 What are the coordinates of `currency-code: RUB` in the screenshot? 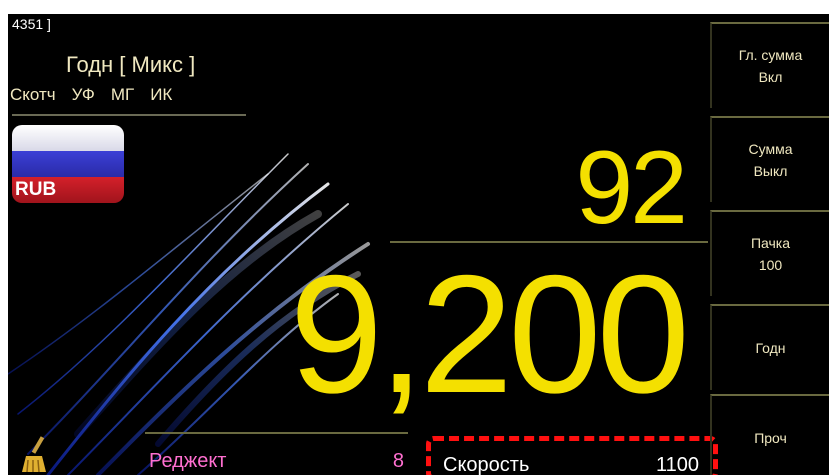 It's located at (36, 189).